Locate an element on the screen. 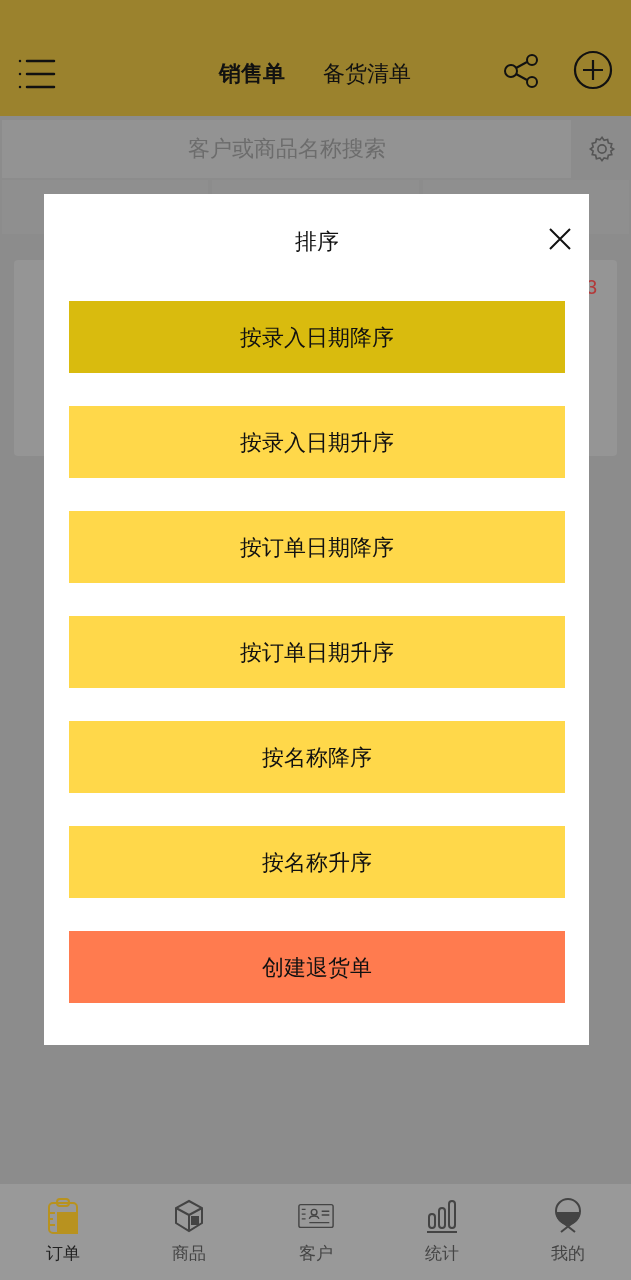  nav-item: 商品 is located at coordinates (189, 1232).